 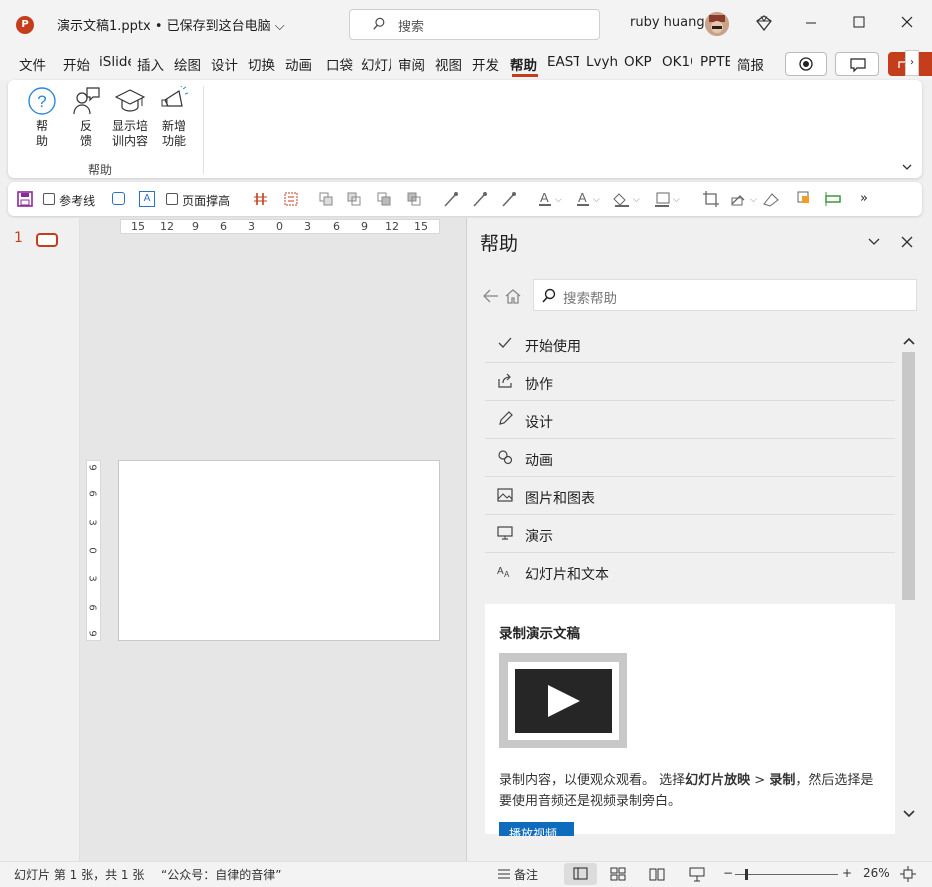 I want to click on custom-status-text: “公众号：自律的音律”, so click(x=221, y=875).